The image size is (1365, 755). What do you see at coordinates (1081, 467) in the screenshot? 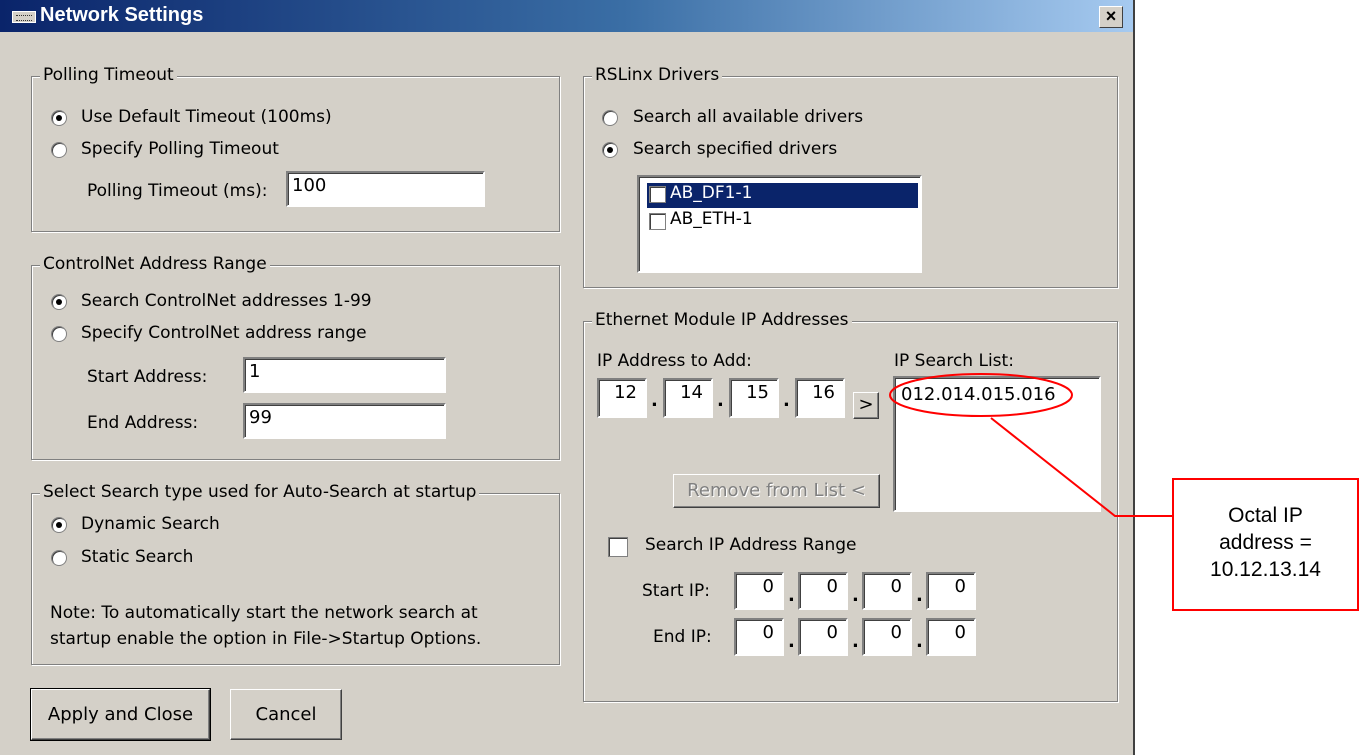
I see `annotation-connector` at bounding box center [1081, 467].